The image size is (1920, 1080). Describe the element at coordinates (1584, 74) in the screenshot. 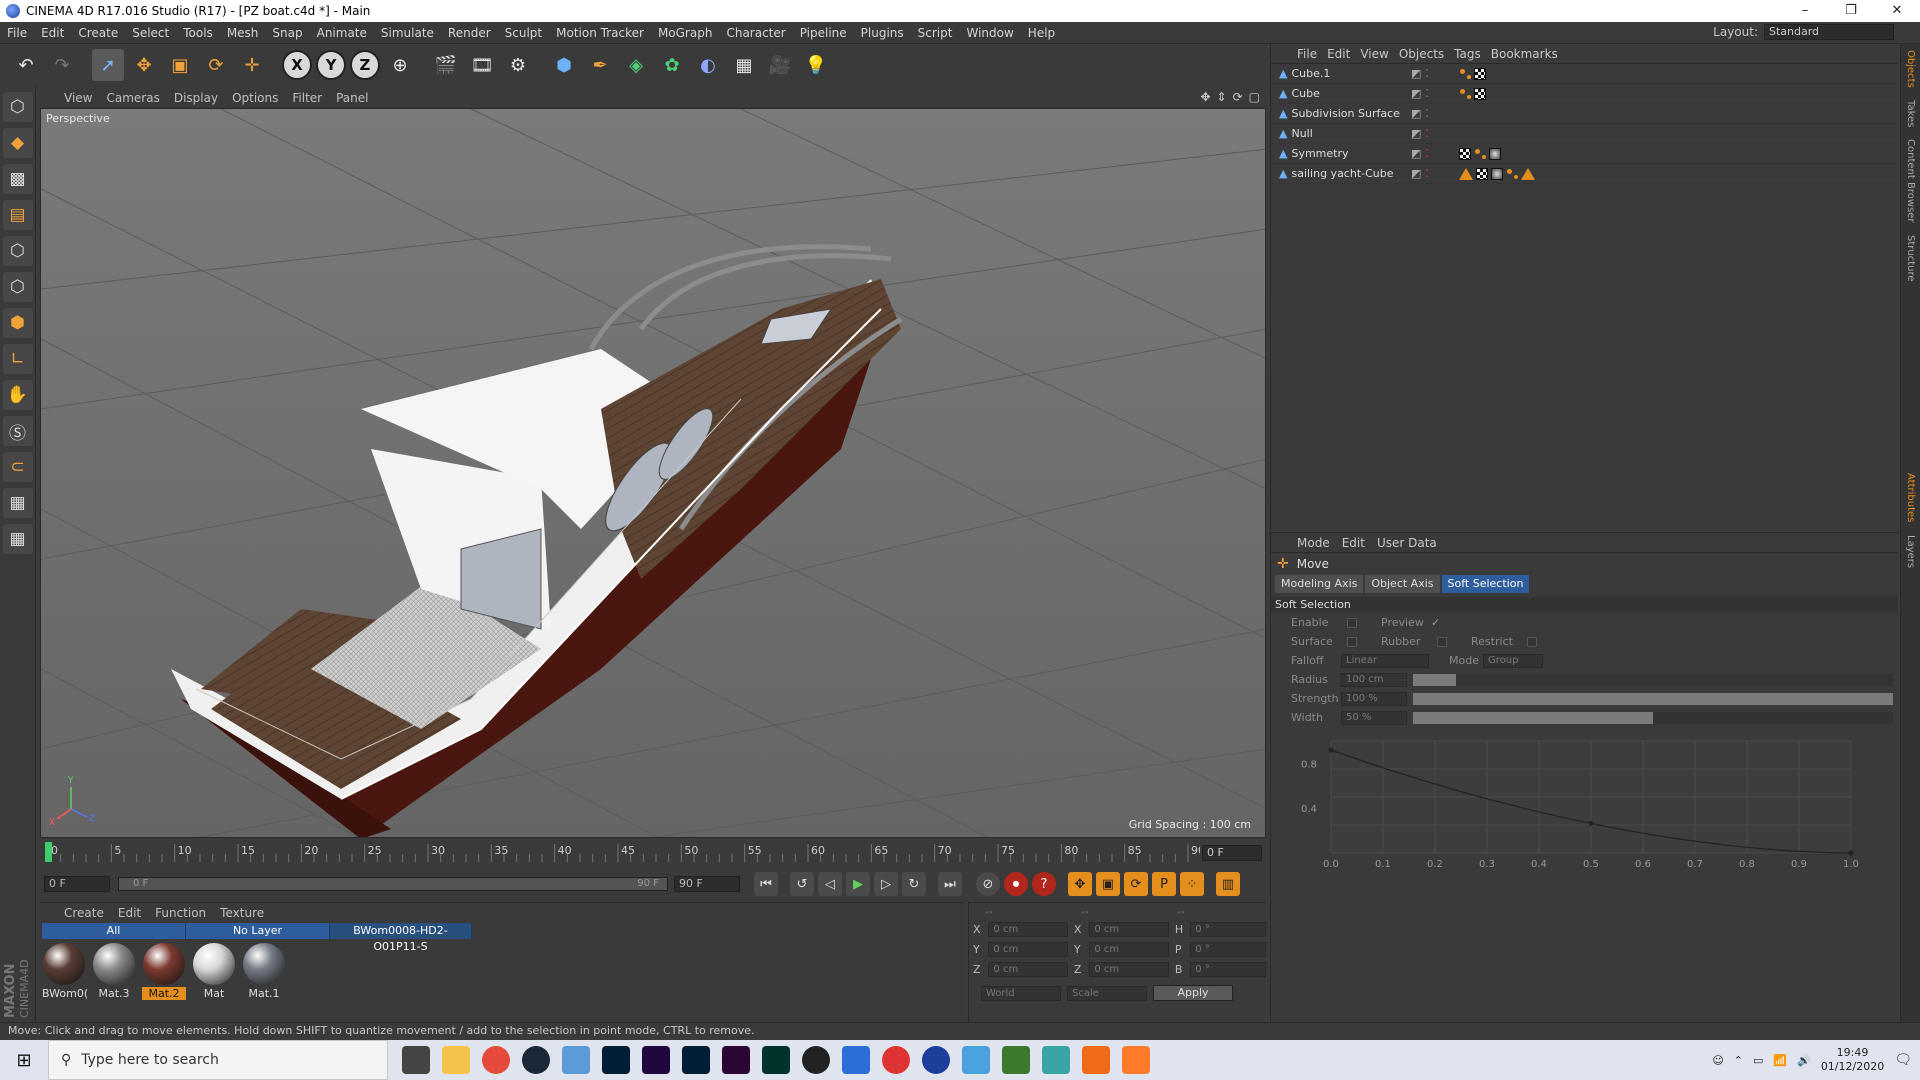

I see `object-row: ▲ Cube.1 ◩ ⁚` at that location.